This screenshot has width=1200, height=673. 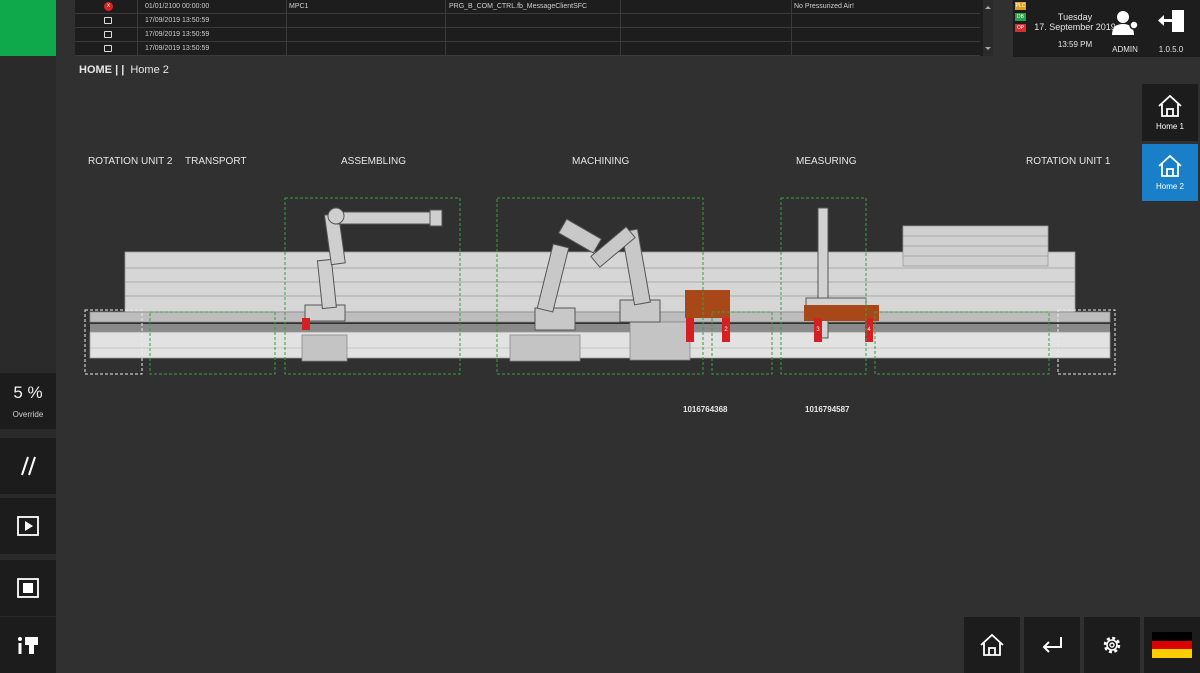 What do you see at coordinates (28, 28) in the screenshot?
I see `system-status-indicator` at bounding box center [28, 28].